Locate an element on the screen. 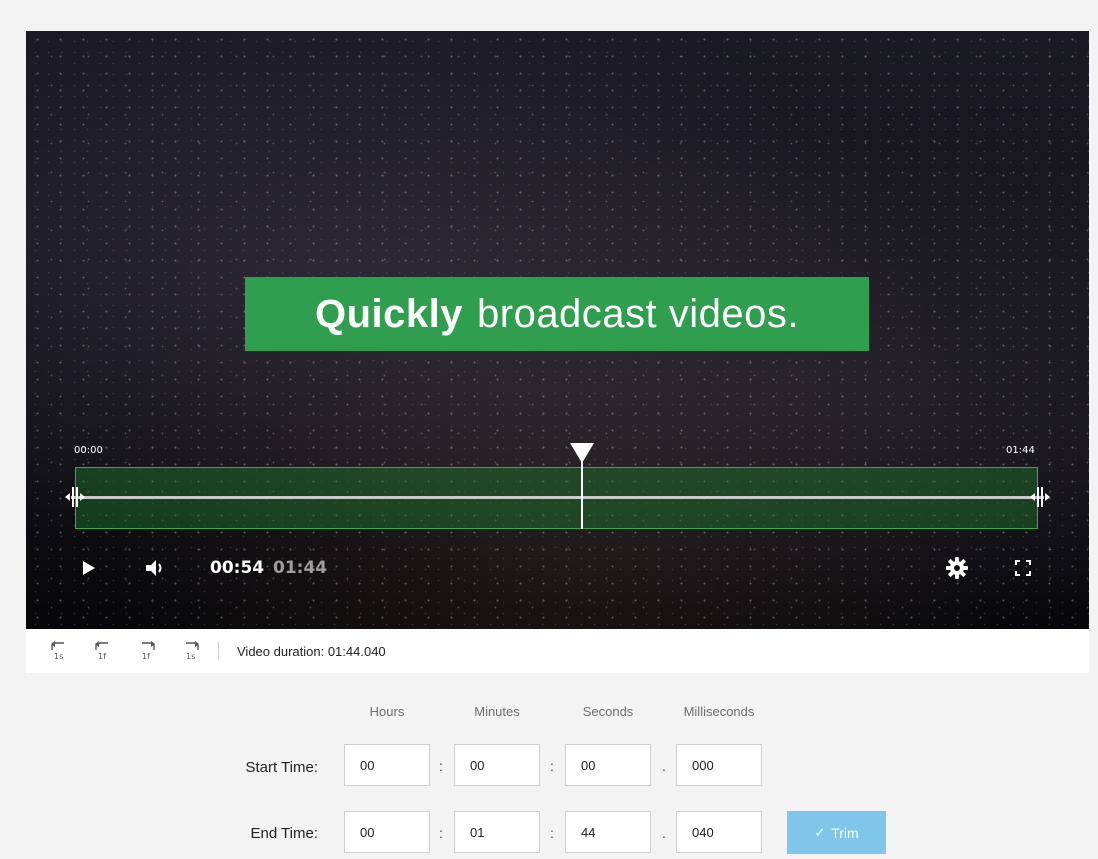 The image size is (1098, 859). volume-icon is located at coordinates (154, 568).